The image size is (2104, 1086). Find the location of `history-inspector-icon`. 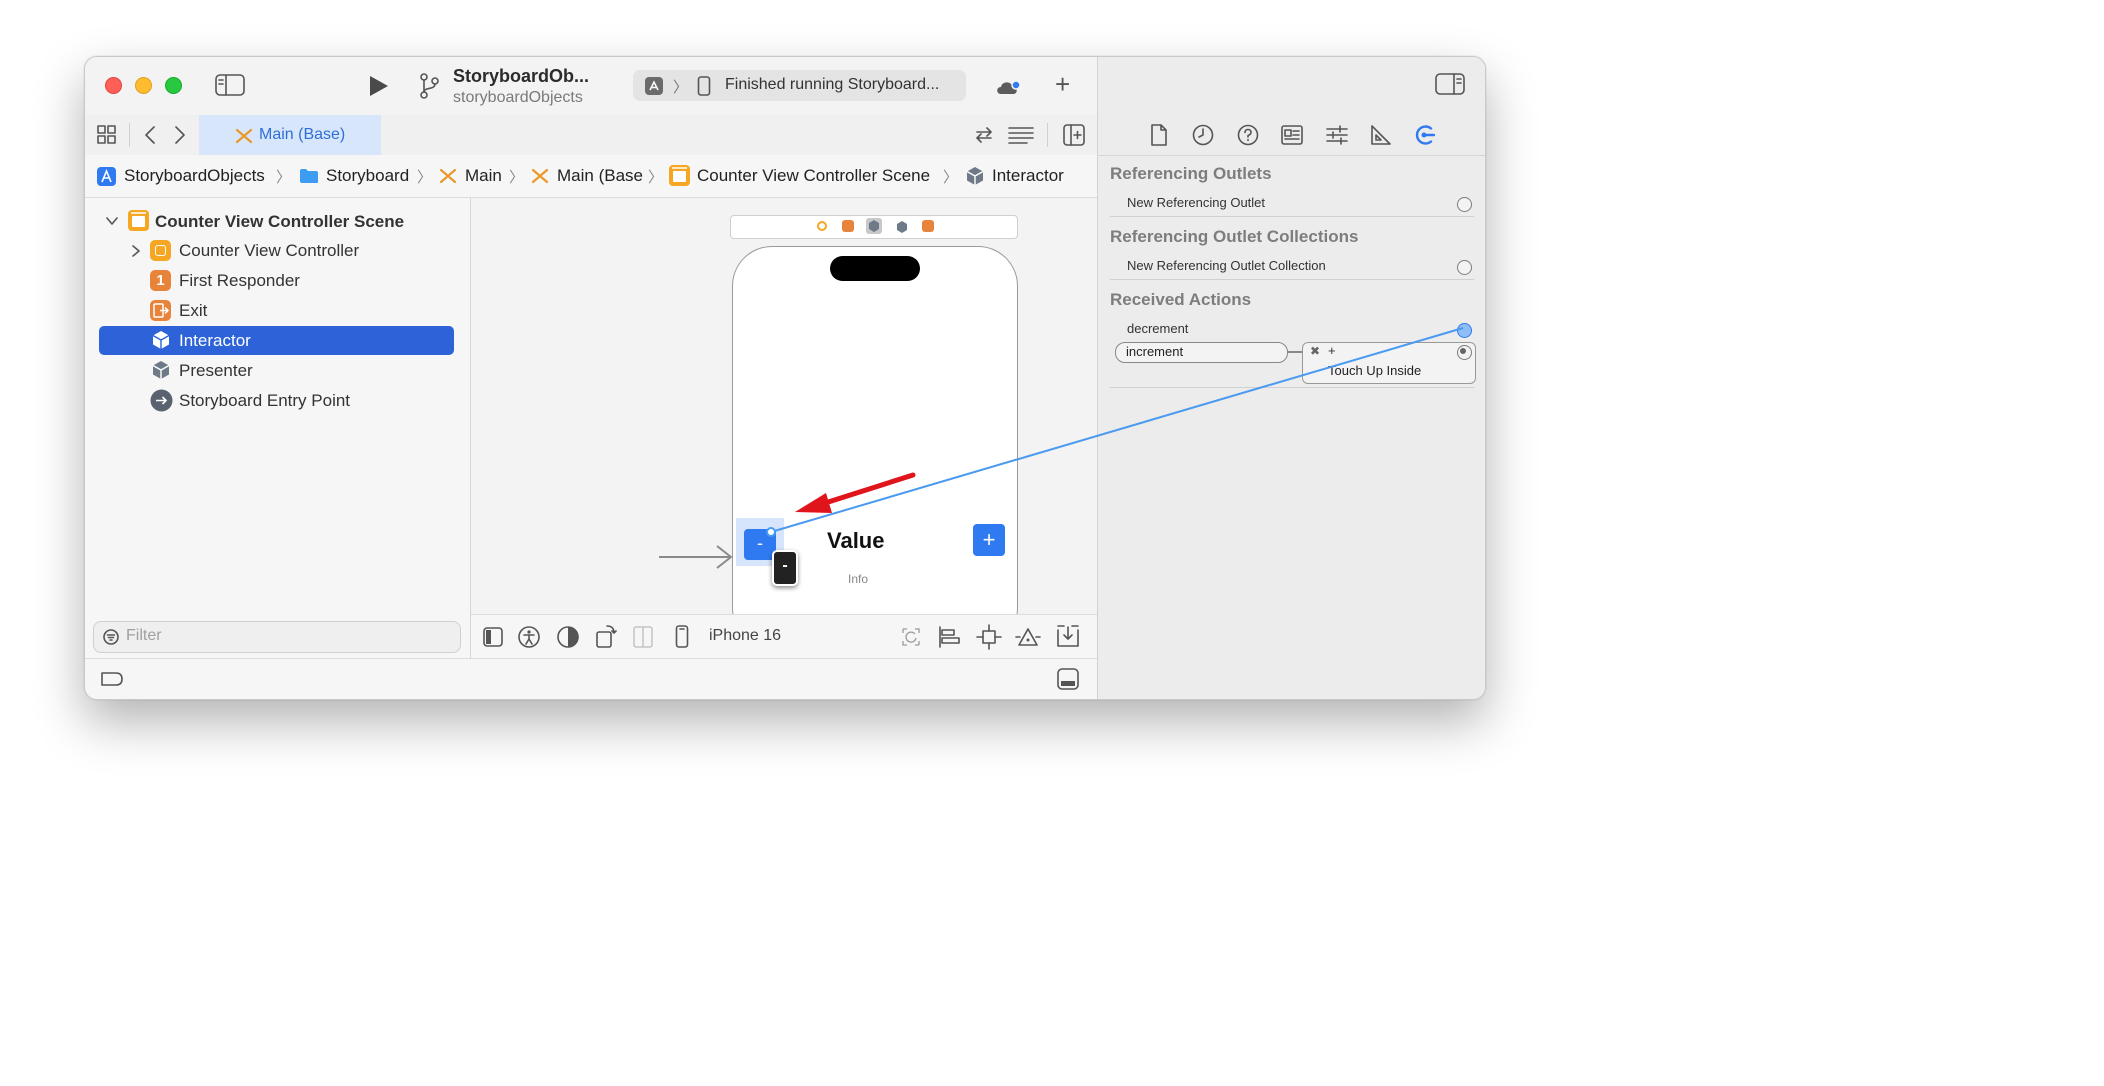

history-inspector-icon is located at coordinates (1203, 135).